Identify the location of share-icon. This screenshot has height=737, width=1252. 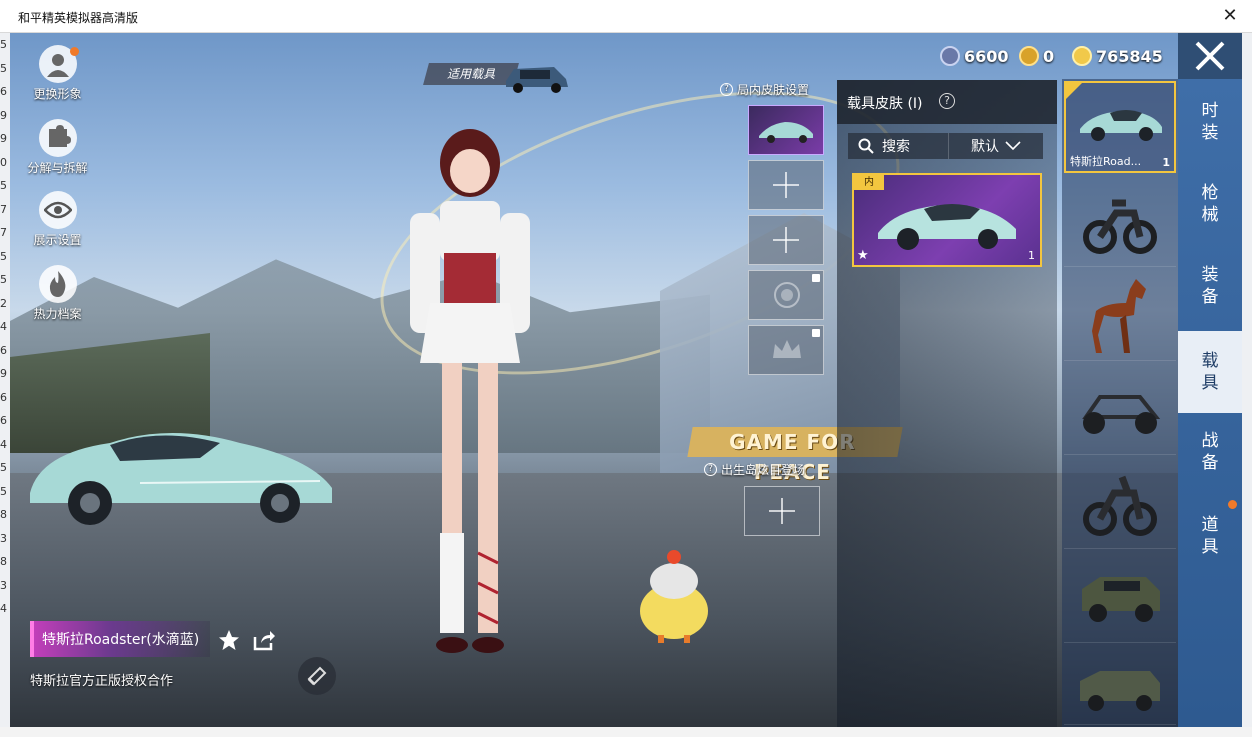
(264, 640).